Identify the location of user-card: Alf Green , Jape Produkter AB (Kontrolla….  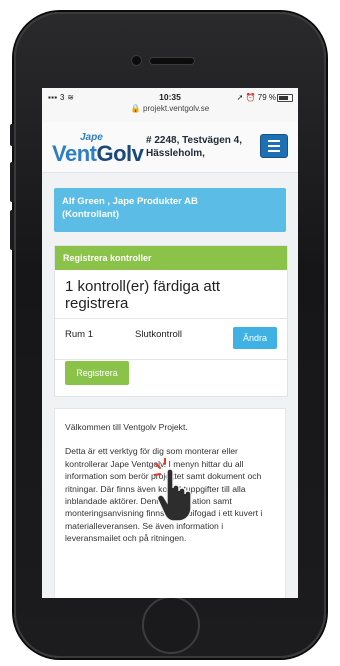
(170, 210).